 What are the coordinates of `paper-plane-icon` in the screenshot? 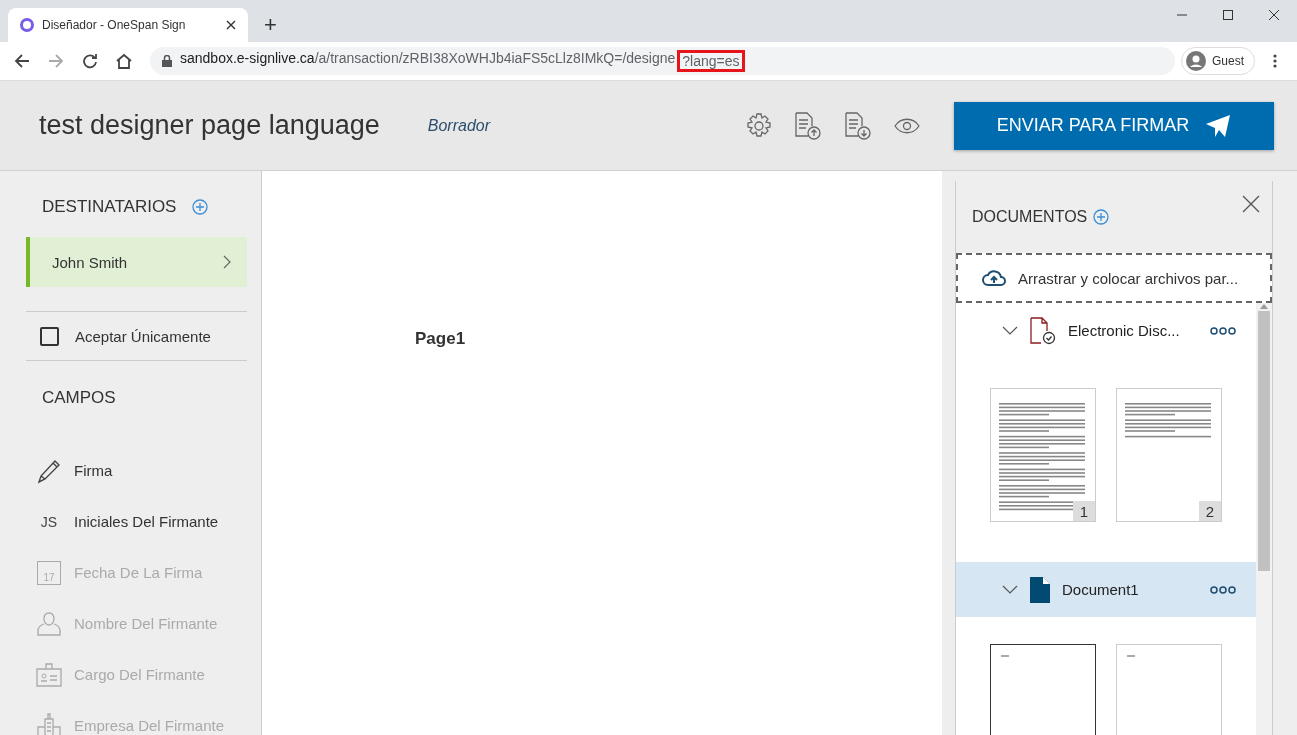 It's located at (1218, 125).